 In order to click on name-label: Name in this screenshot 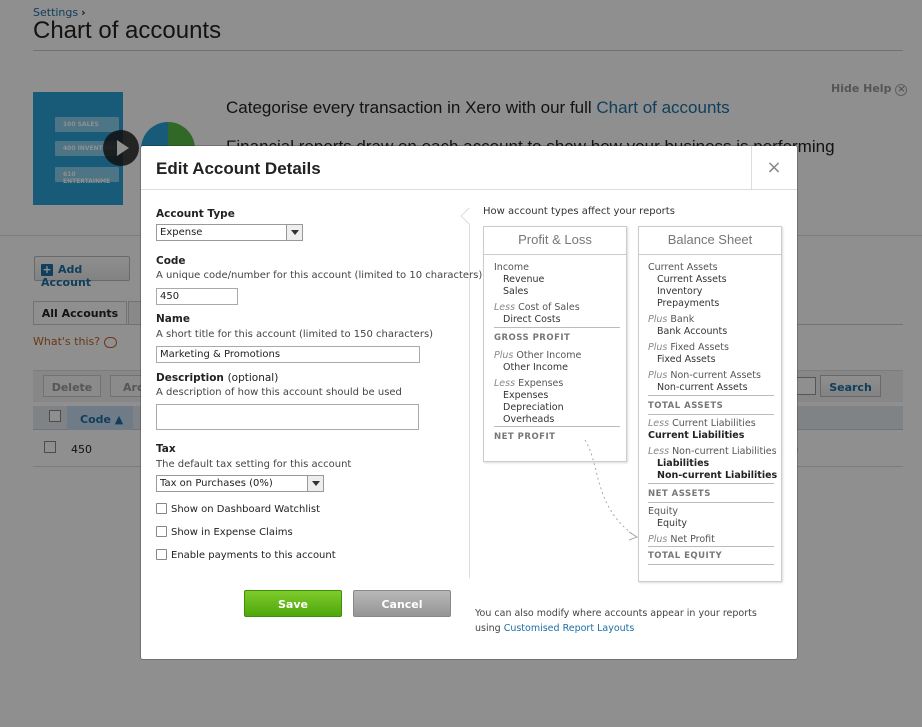, I will do `click(173, 319)`.